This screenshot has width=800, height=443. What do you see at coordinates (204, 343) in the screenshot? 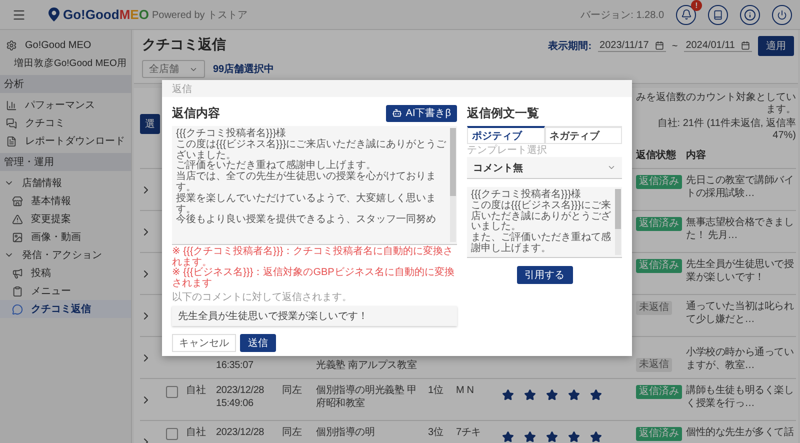
I see `cancel-button: キャンセル` at bounding box center [204, 343].